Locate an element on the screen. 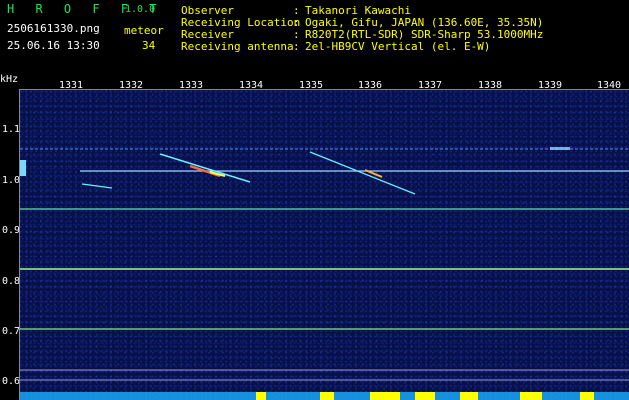  y-tick-label: 0.8 is located at coordinates (11, 281).